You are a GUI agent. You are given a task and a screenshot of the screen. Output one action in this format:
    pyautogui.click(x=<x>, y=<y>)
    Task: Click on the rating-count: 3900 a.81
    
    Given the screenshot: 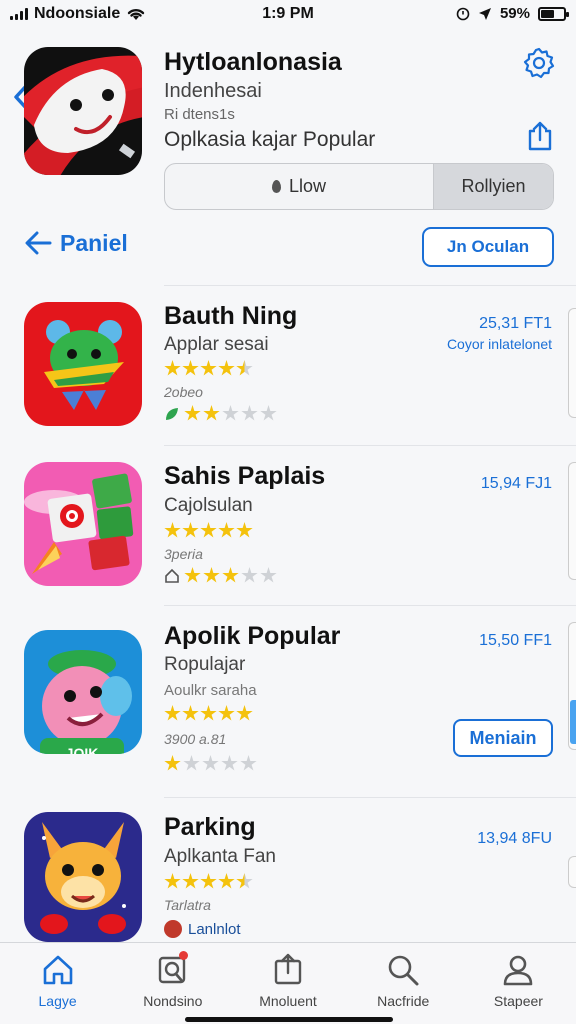 What is the action you would take?
    pyautogui.click(x=195, y=739)
    